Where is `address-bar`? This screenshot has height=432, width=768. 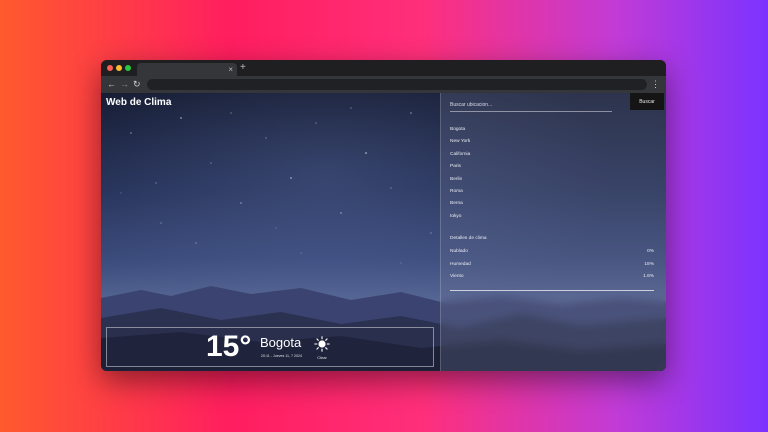
address-bar is located at coordinates (397, 84).